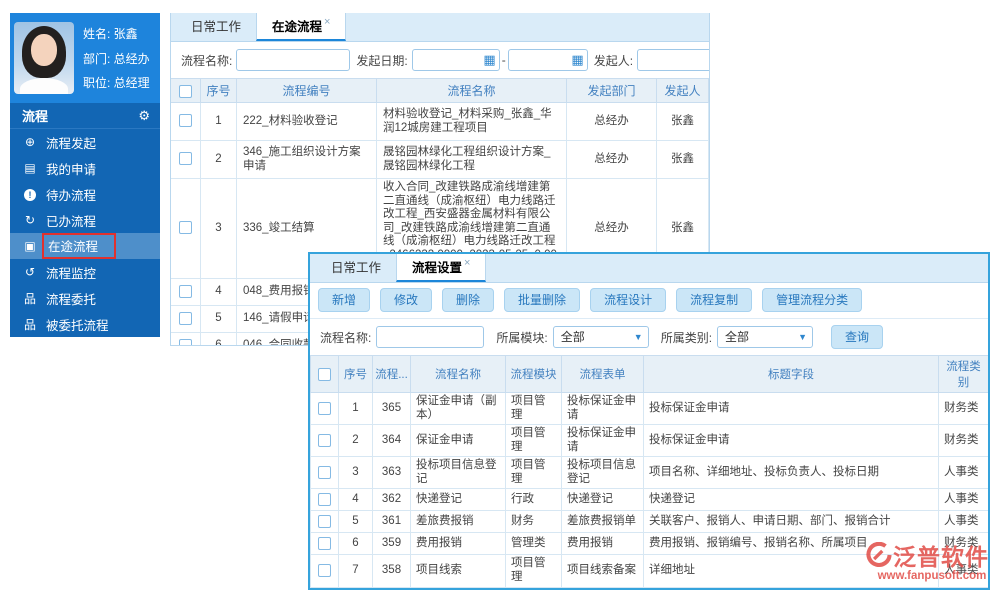 The width and height of the screenshot is (1000, 600). Describe the element at coordinates (71, 299) in the screenshot. I see `sidebar-item-label: 流程委托` at that location.